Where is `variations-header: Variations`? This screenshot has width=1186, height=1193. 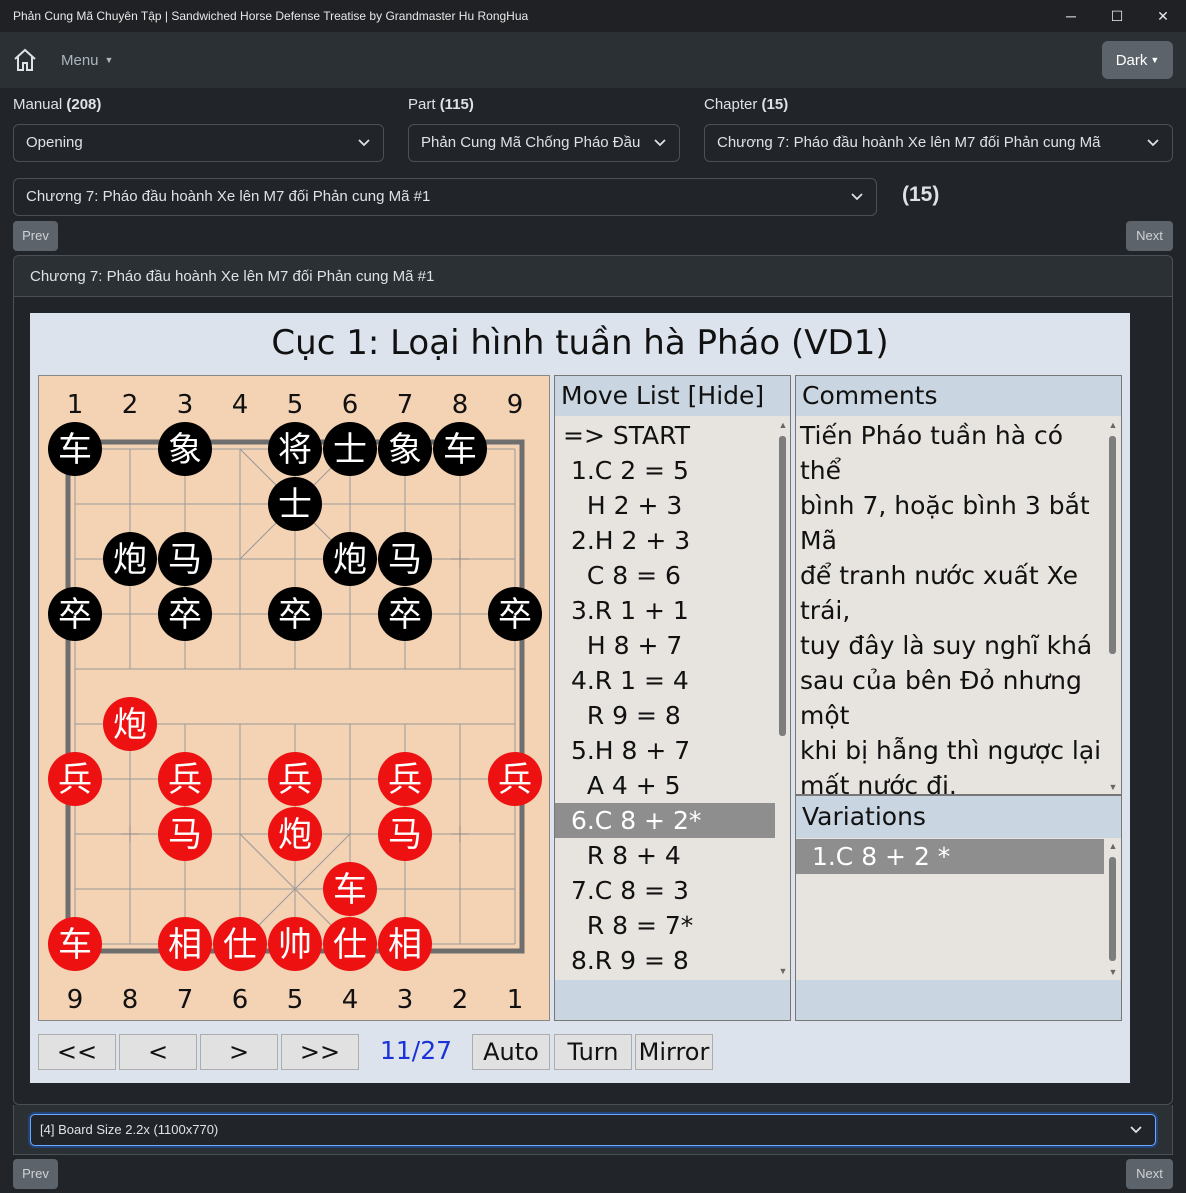
variations-header: Variations is located at coordinates (958, 817).